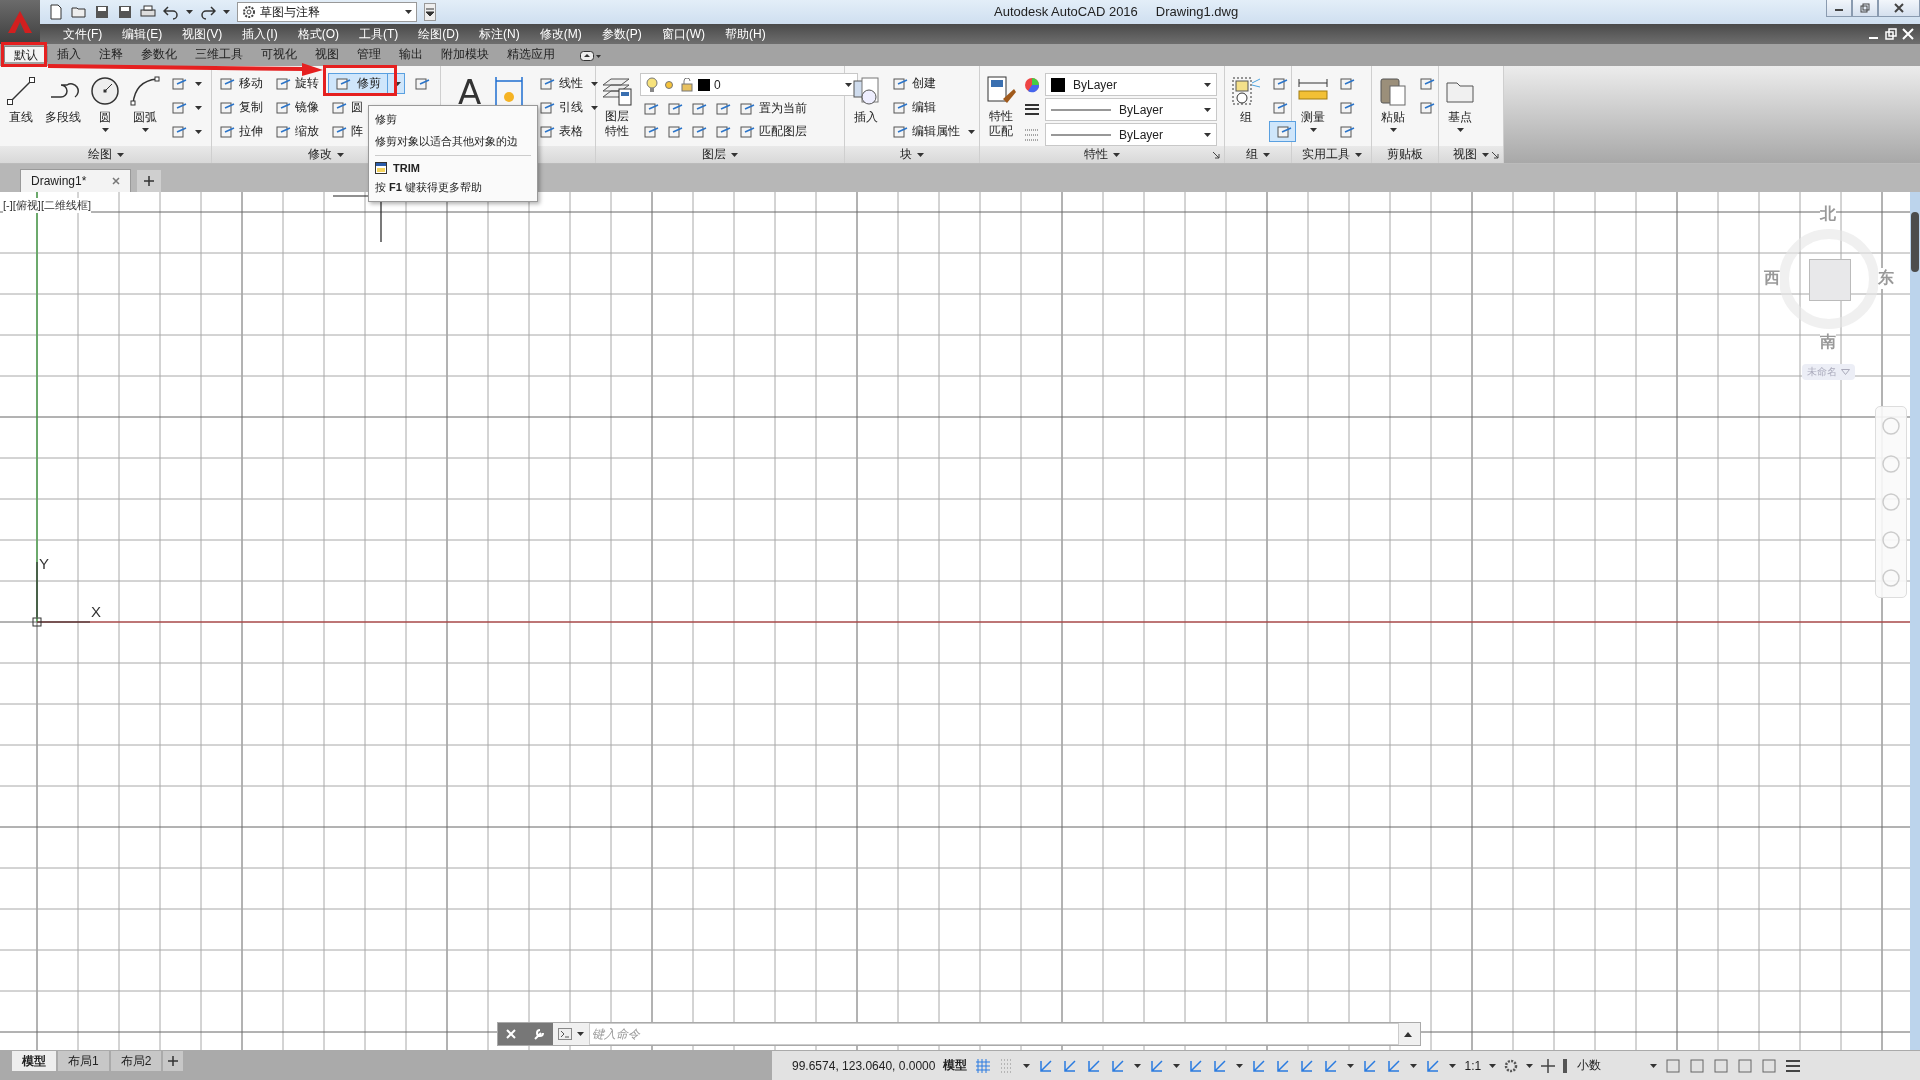  What do you see at coordinates (538, 1034) in the screenshot?
I see `wrench-icon` at bounding box center [538, 1034].